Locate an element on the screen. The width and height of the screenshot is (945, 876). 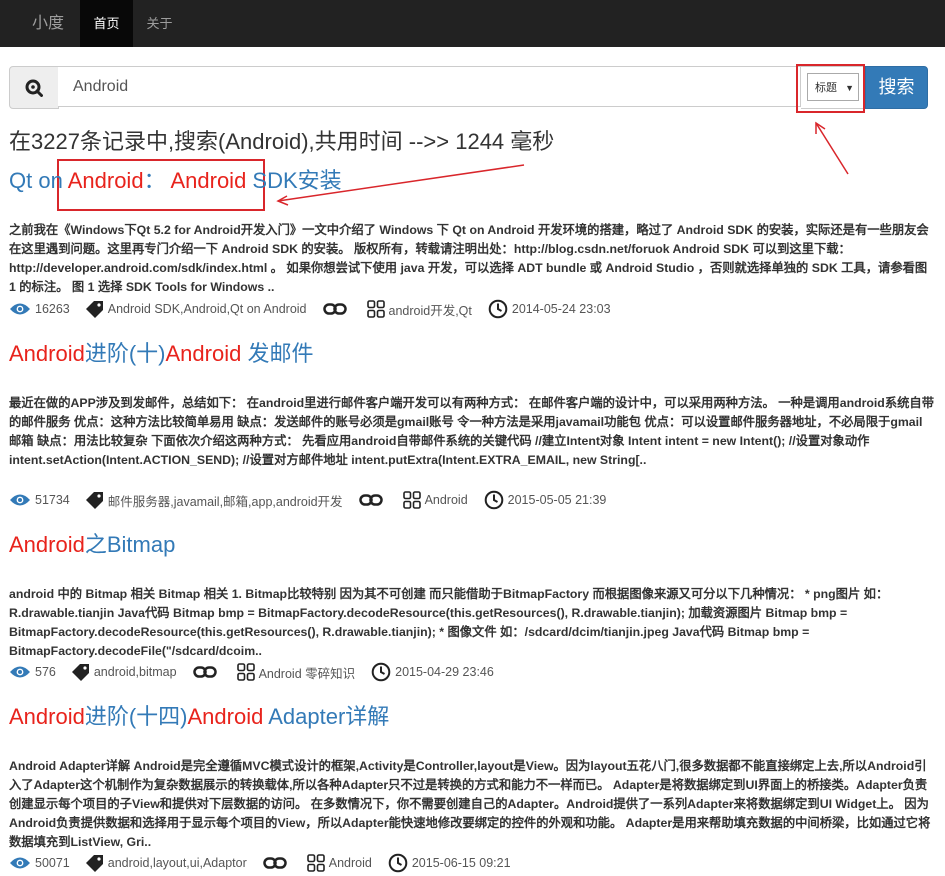
views: 50071 is located at coordinates (39, 863).